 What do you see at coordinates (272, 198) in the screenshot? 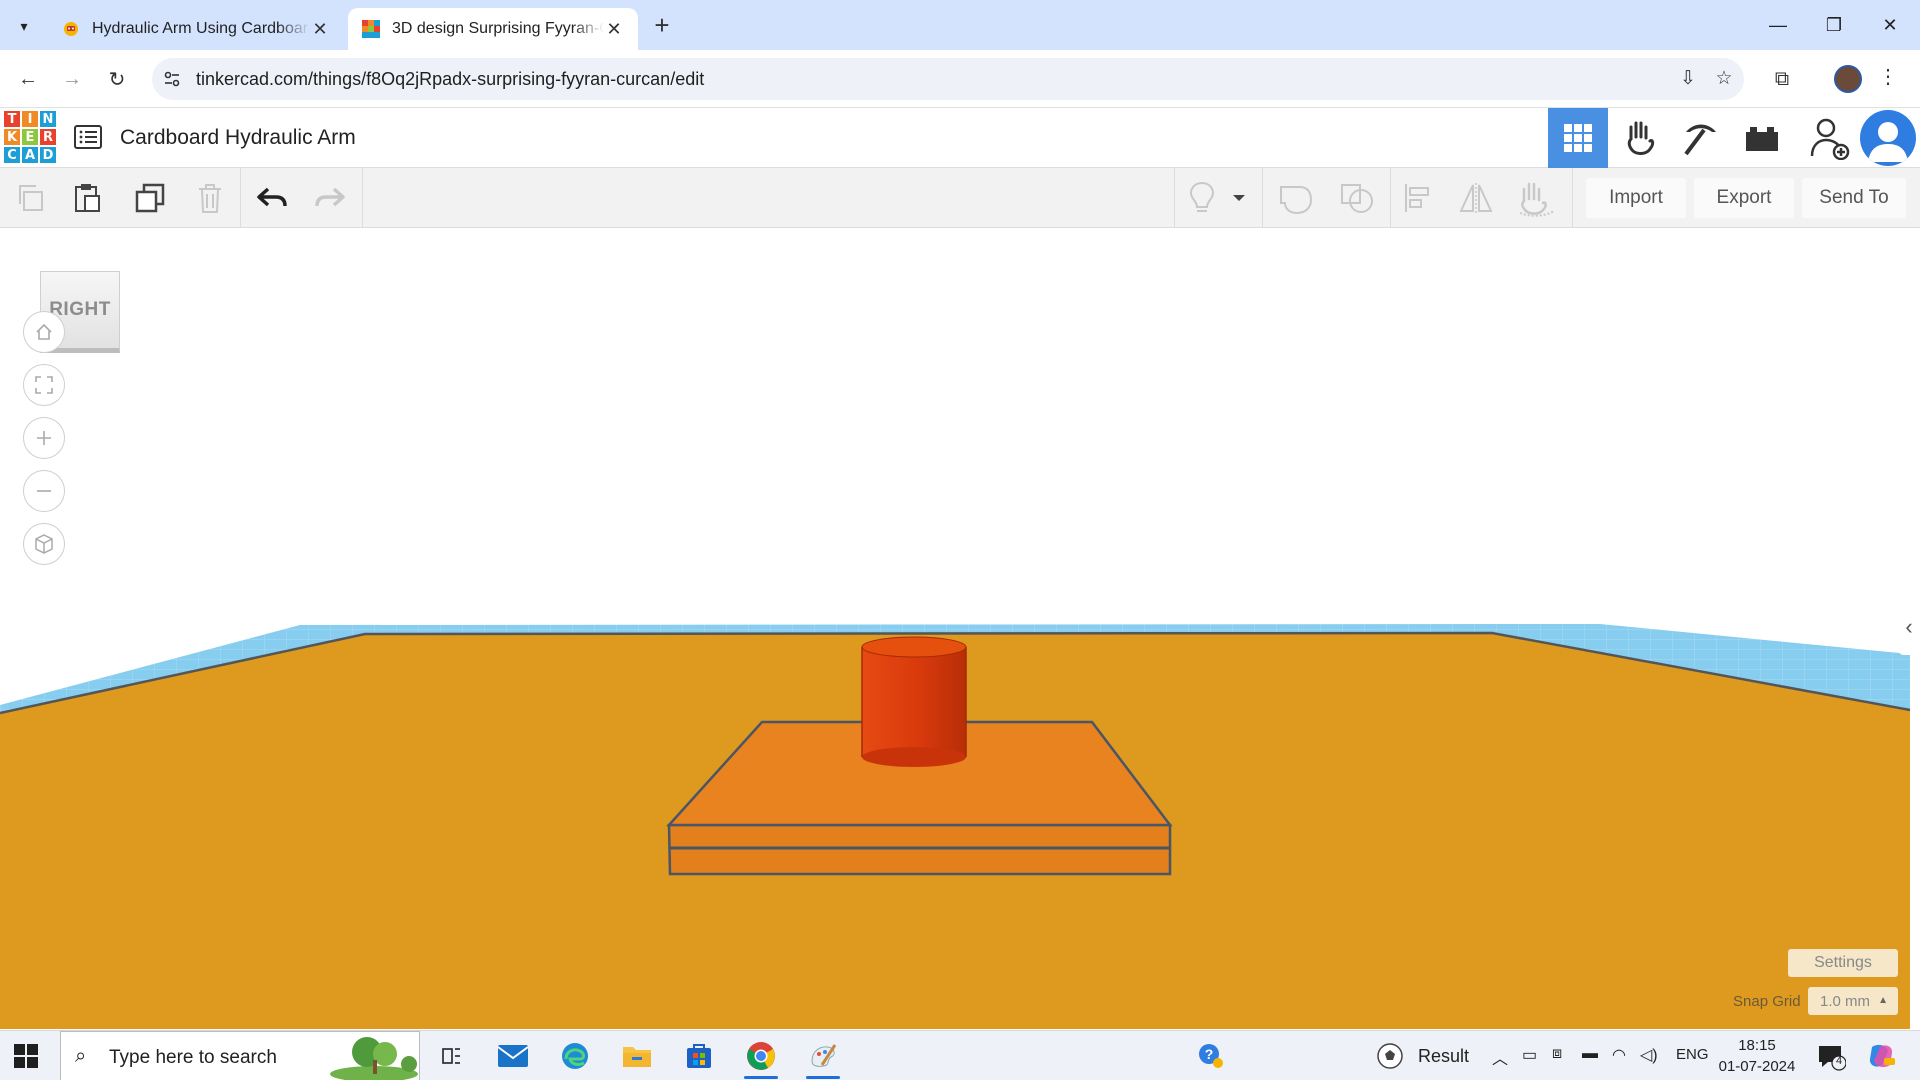
I see `undo-icon` at bounding box center [272, 198].